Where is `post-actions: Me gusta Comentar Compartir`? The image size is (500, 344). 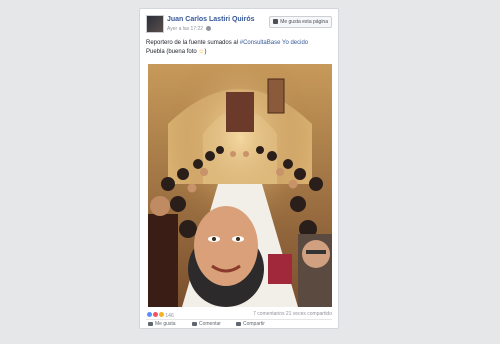 post-actions: Me gusta Comentar Compartir is located at coordinates (239, 325).